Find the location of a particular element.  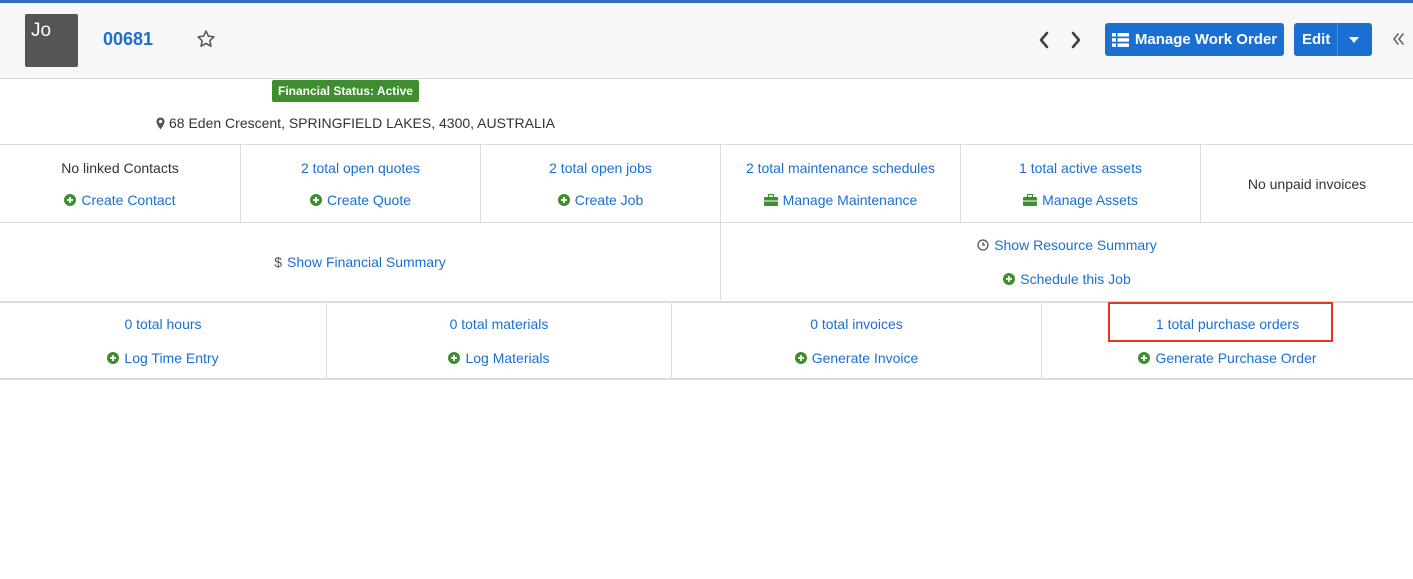

page-header: Jo 00681 Manage Work Order Edit is located at coordinates (706, 41).